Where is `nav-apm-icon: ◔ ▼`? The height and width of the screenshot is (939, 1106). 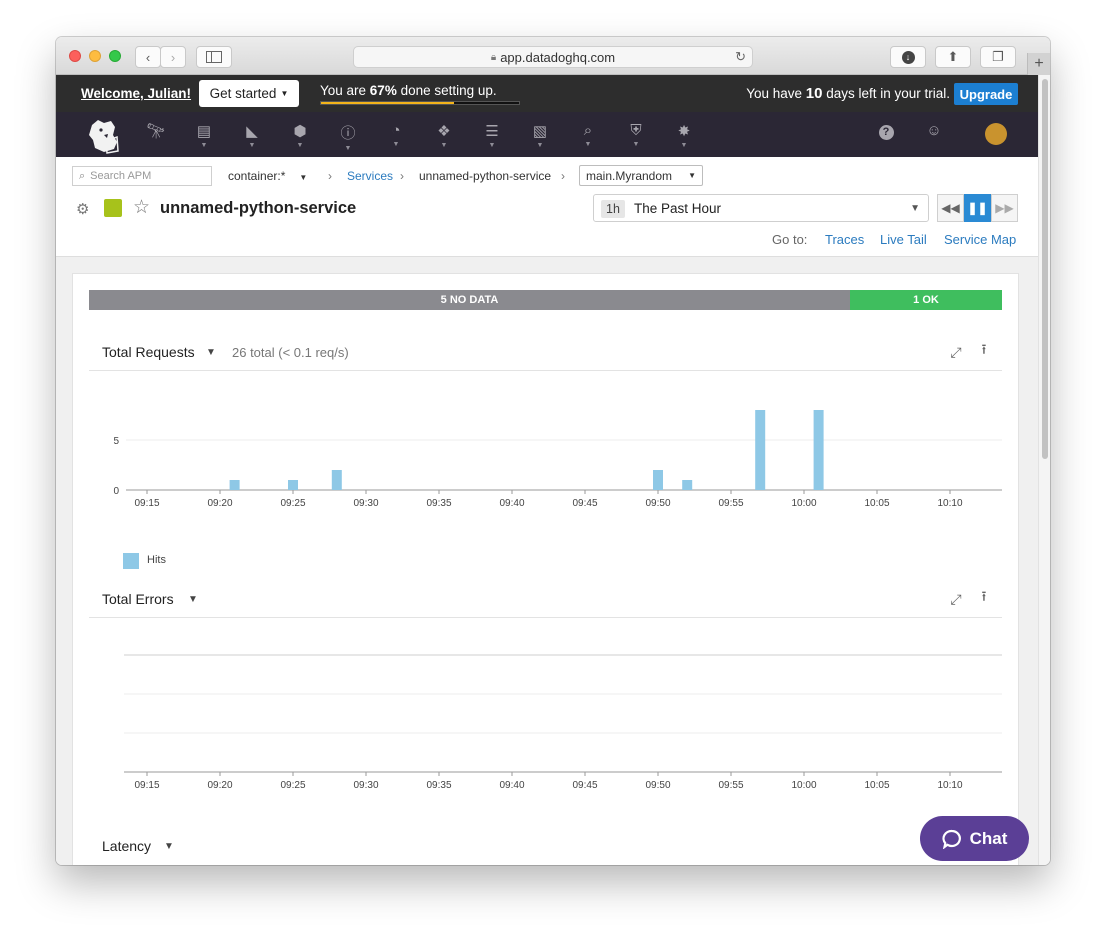 nav-apm-icon: ◔ ▼ is located at coordinates (396, 135).